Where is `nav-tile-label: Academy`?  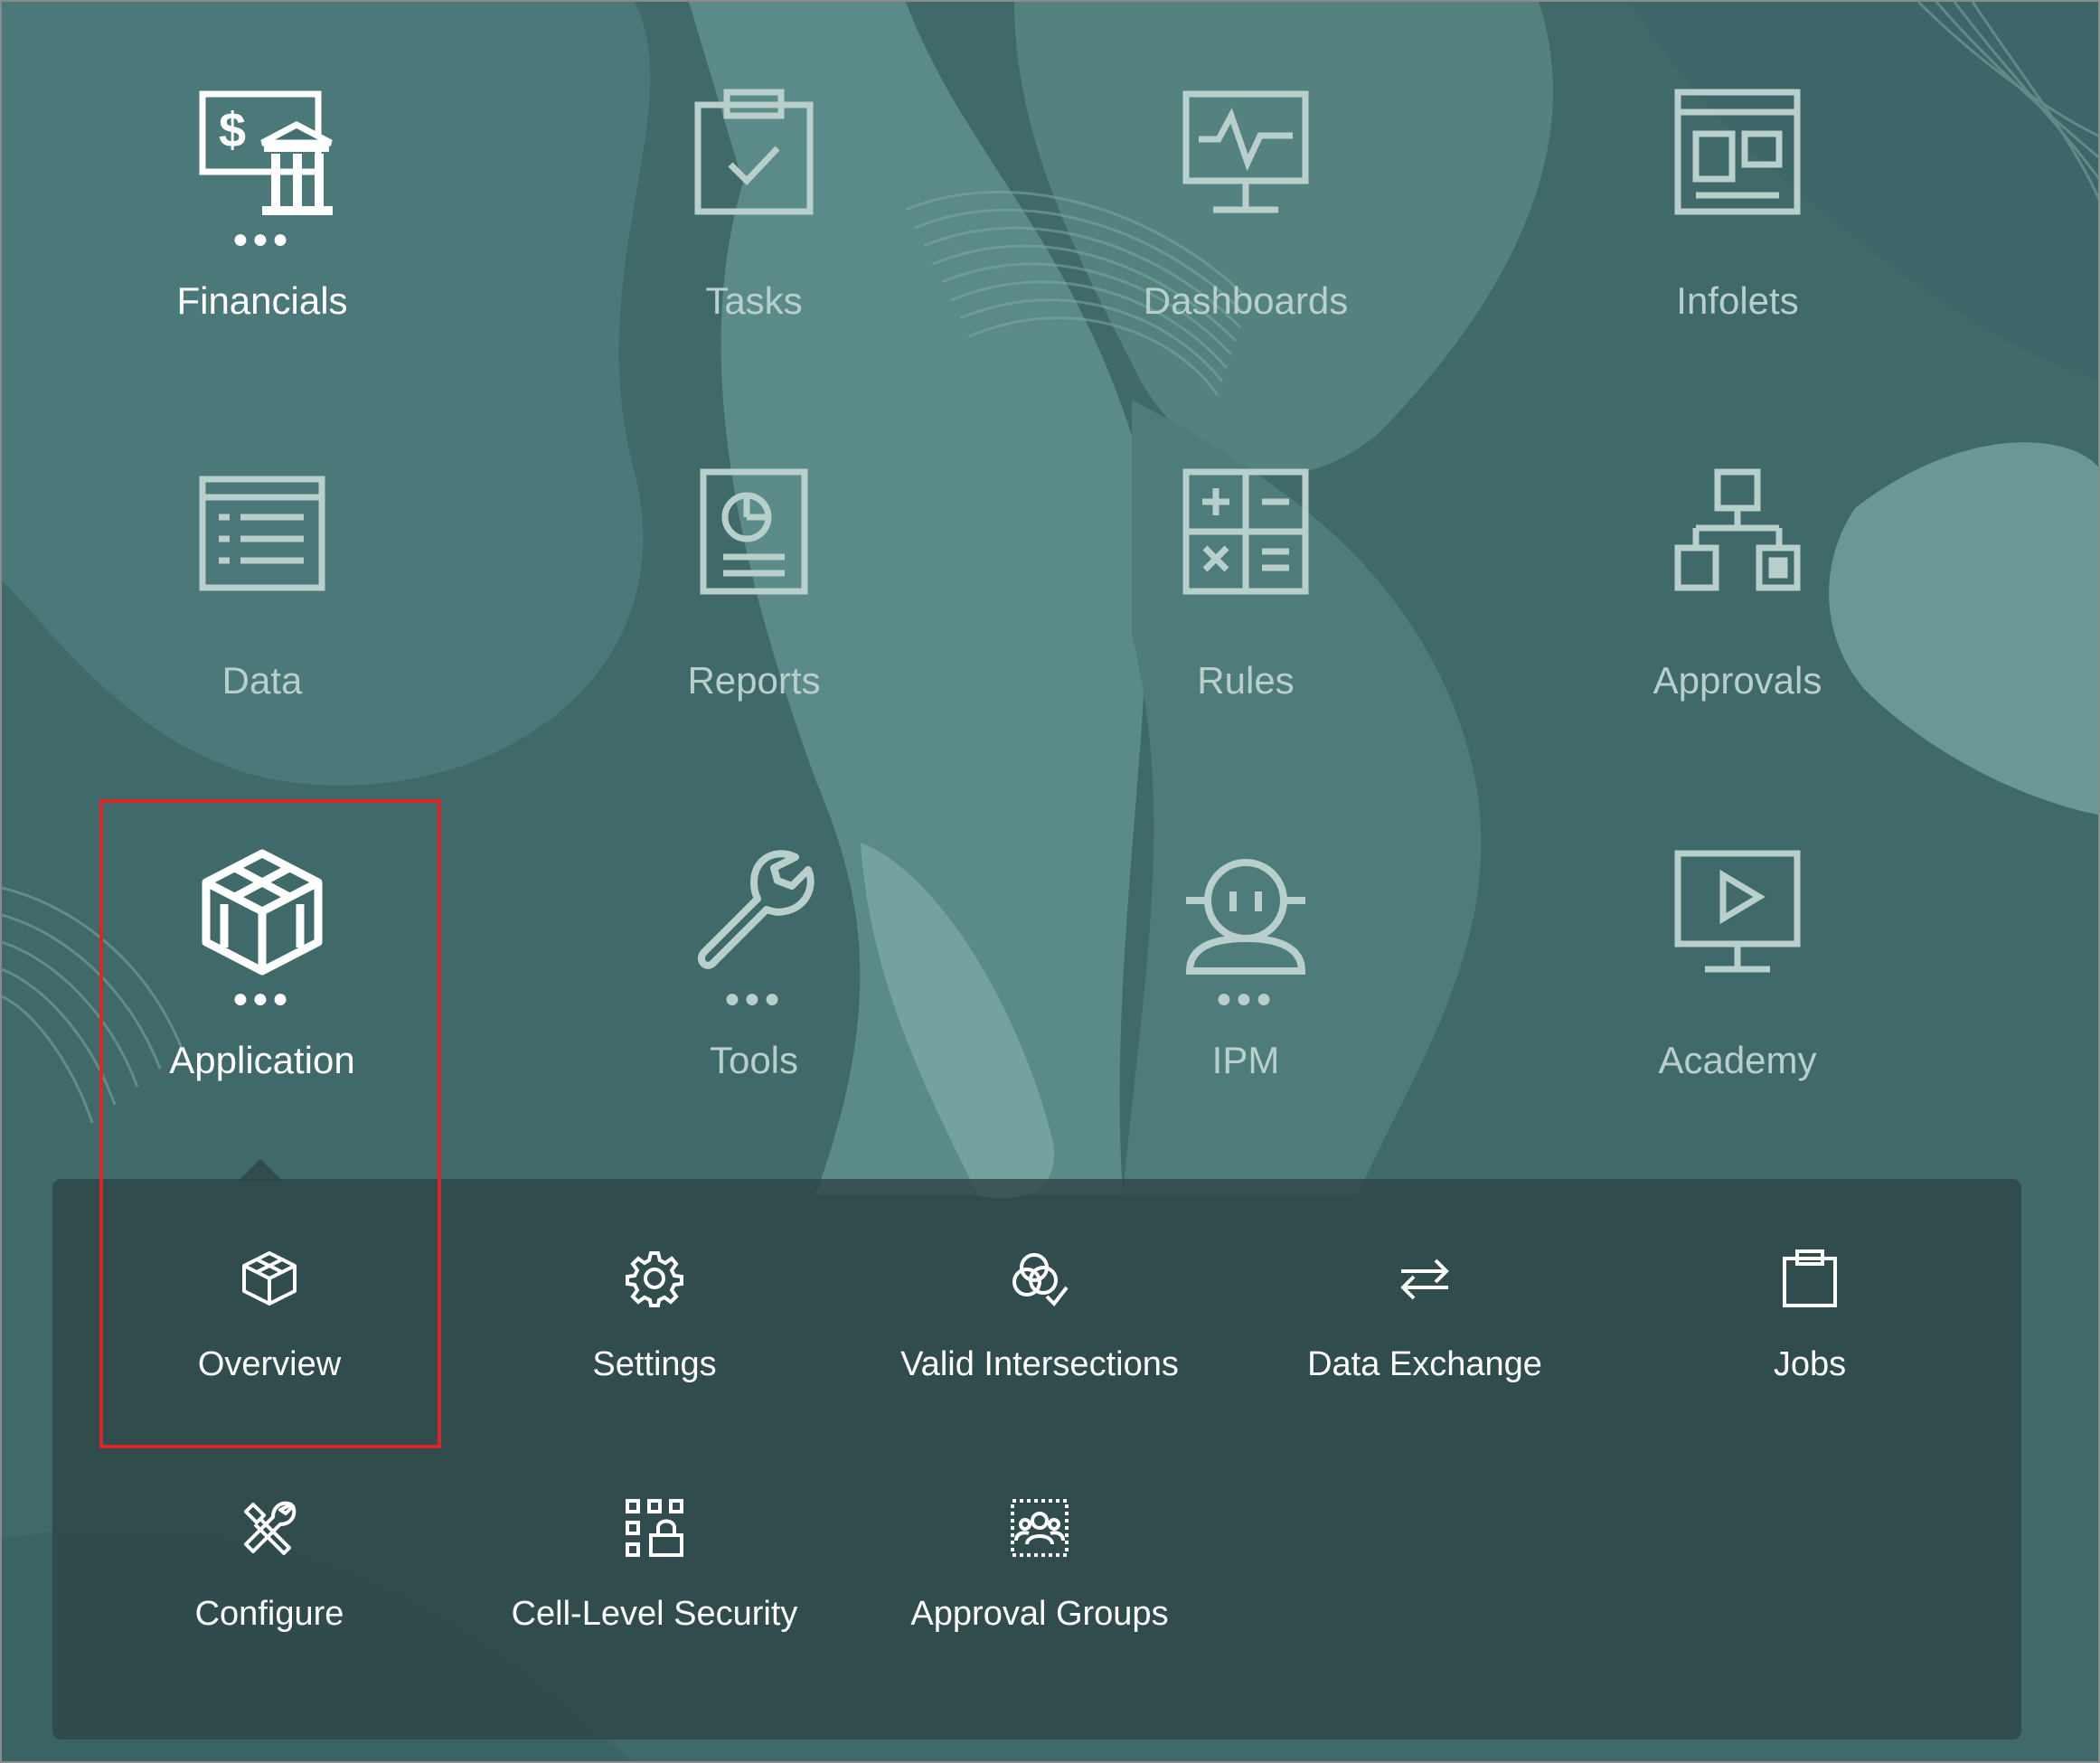
nav-tile-label: Academy is located at coordinates (1737, 1060).